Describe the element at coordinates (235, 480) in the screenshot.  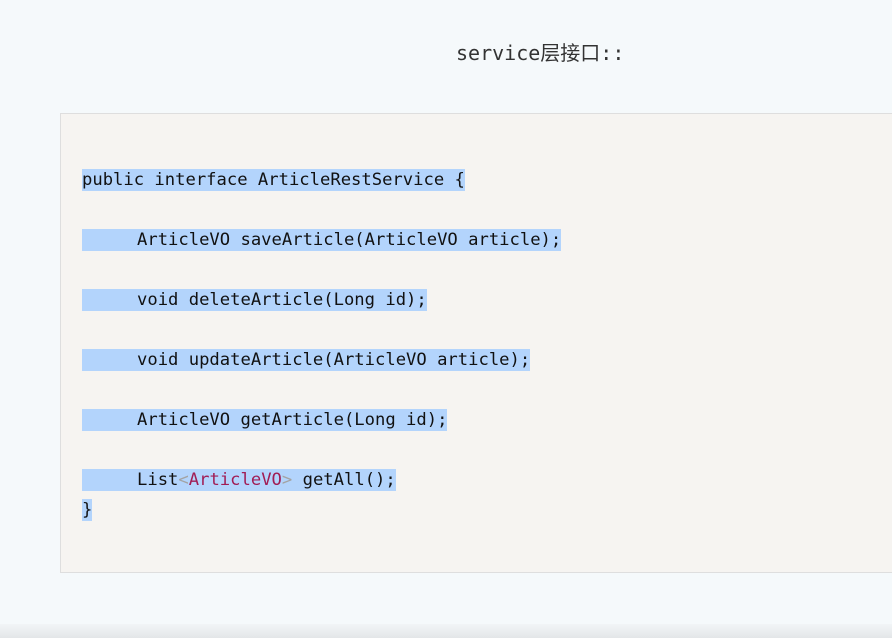
I see `generic-type-name: ArticleVO` at that location.